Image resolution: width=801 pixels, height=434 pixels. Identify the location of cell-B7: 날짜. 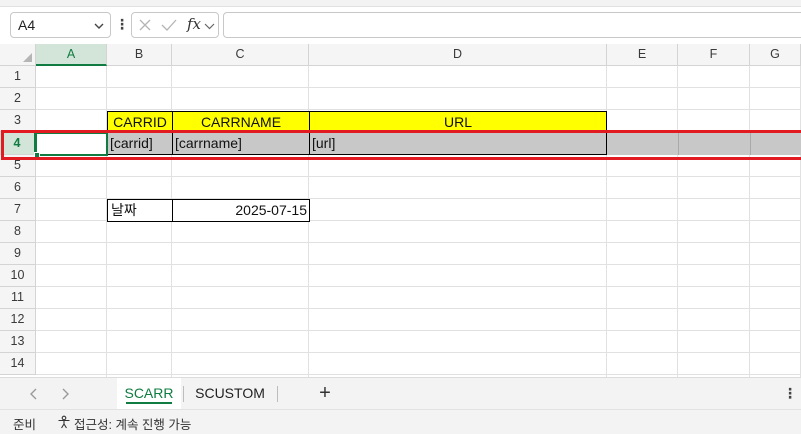
(140, 210).